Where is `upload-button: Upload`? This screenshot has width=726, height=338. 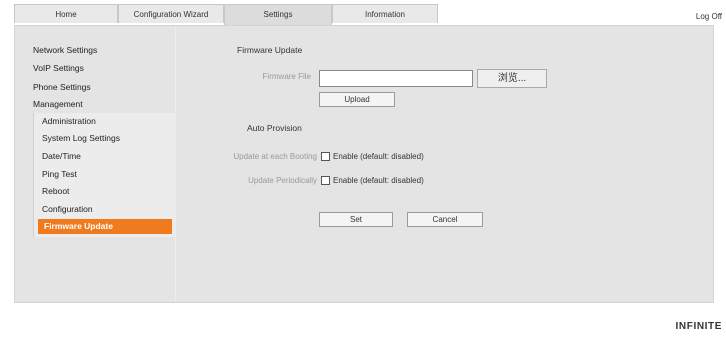
upload-button: Upload is located at coordinates (357, 99).